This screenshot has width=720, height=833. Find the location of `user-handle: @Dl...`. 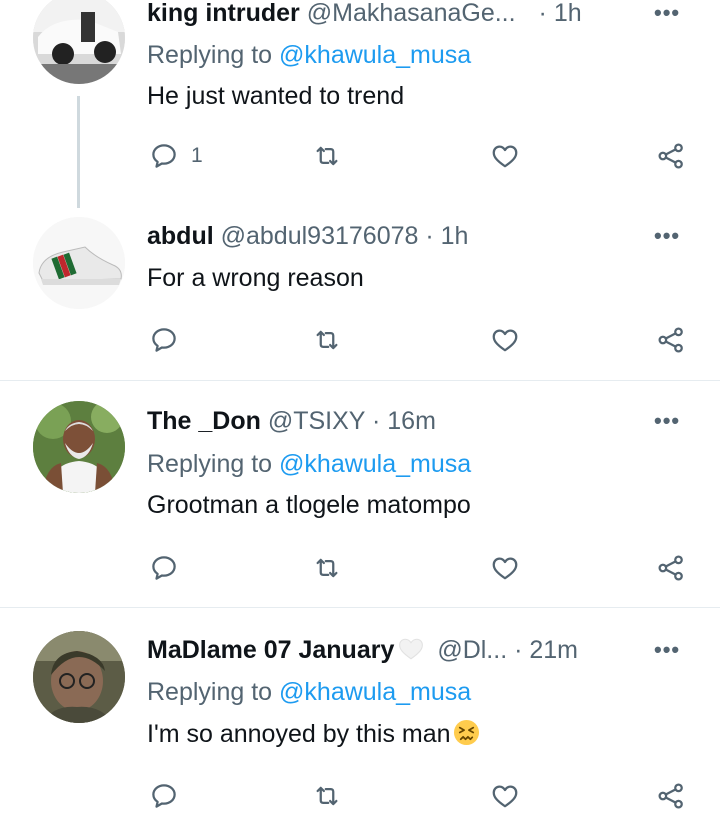

user-handle: @Dl... is located at coordinates (472, 650).